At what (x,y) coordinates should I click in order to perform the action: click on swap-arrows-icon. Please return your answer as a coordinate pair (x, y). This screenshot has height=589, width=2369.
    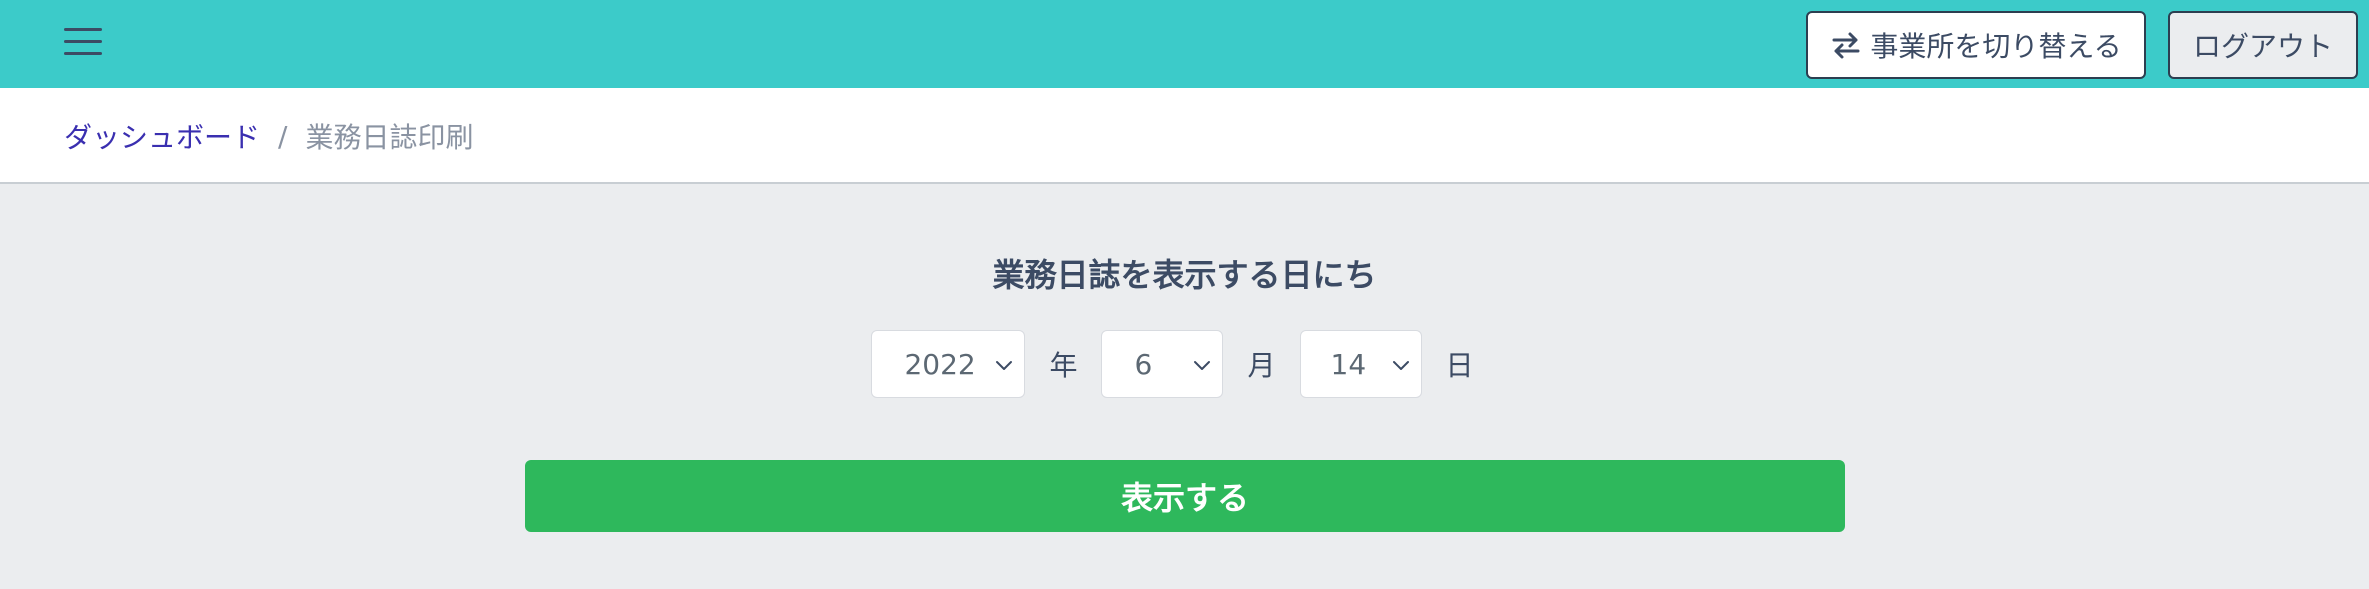
    Looking at the image, I should click on (1846, 45).